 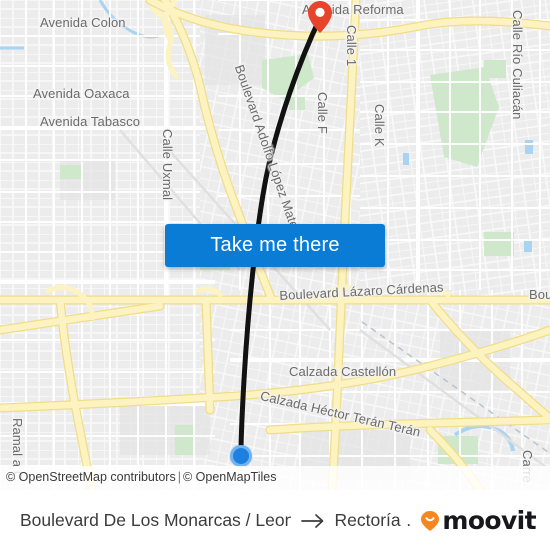 I want to click on moovit-logo: moovit, so click(x=478, y=520).